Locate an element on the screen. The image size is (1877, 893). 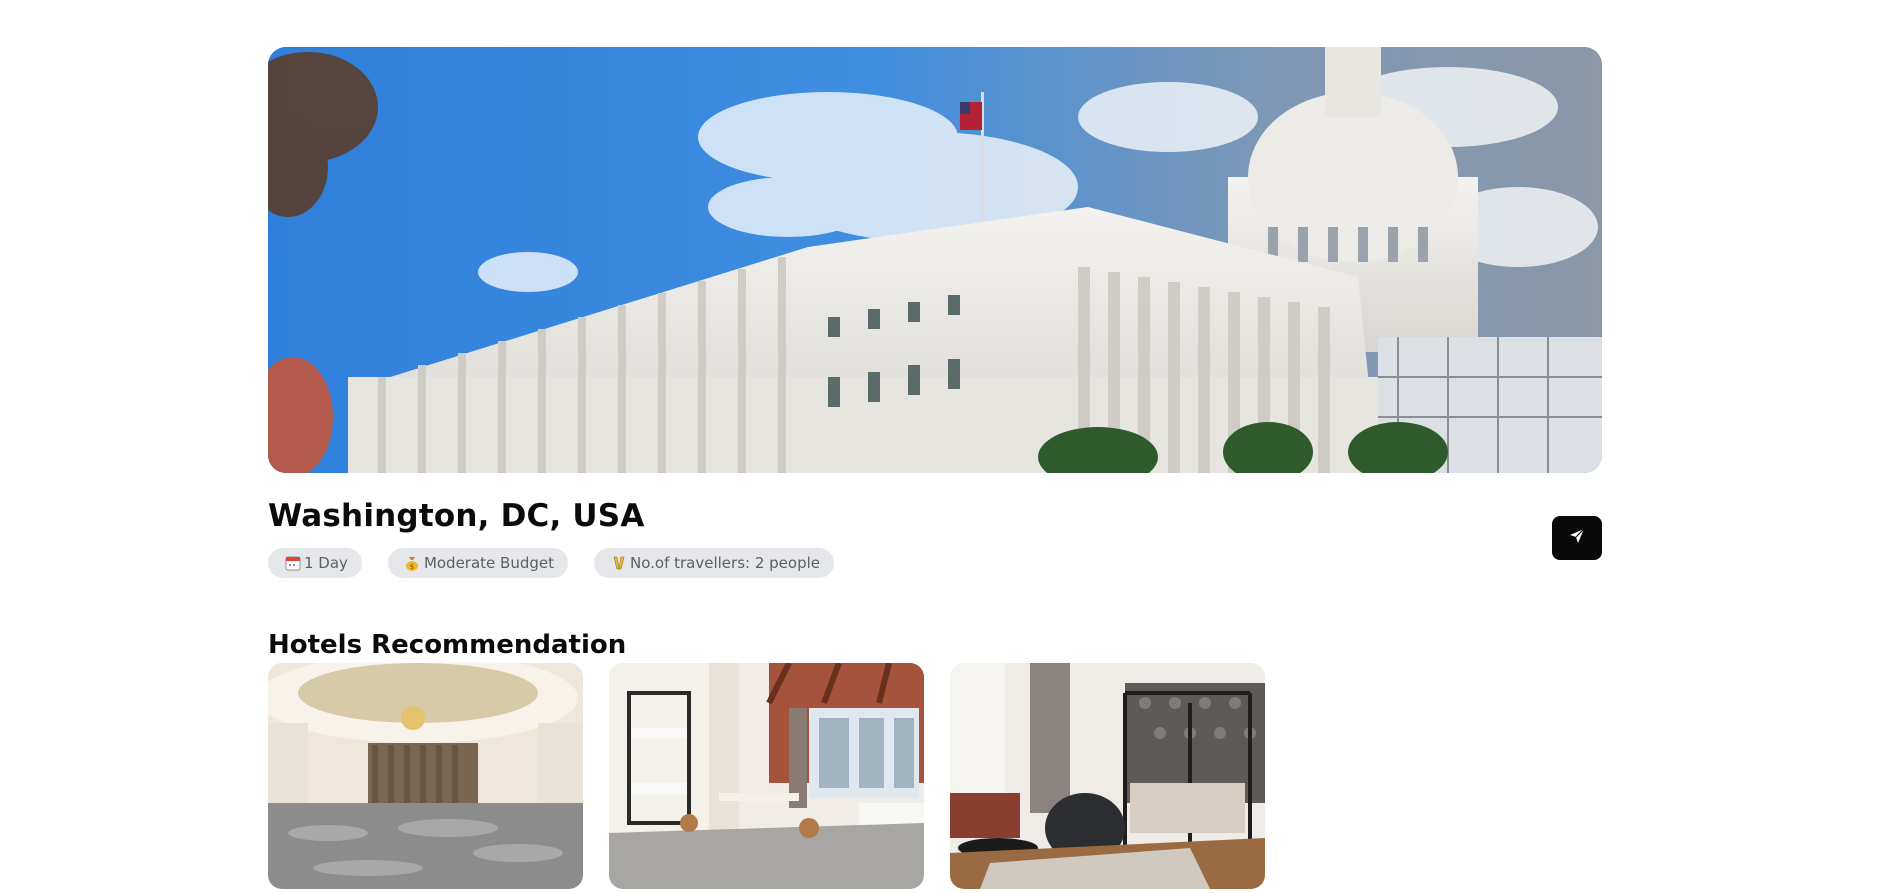
send-icon is located at coordinates (1577, 538).